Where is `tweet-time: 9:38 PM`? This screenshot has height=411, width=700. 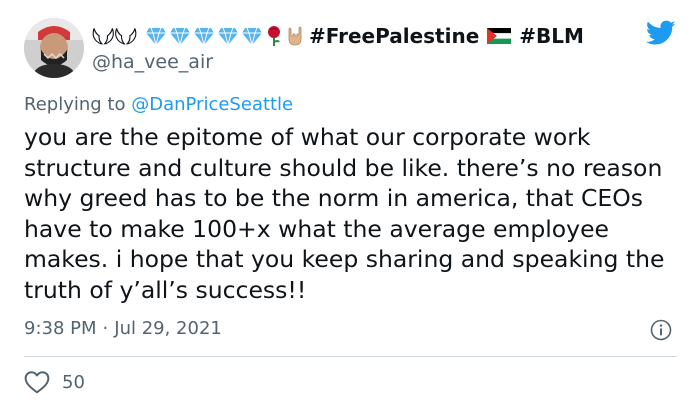
tweet-time: 9:38 PM is located at coordinates (60, 328).